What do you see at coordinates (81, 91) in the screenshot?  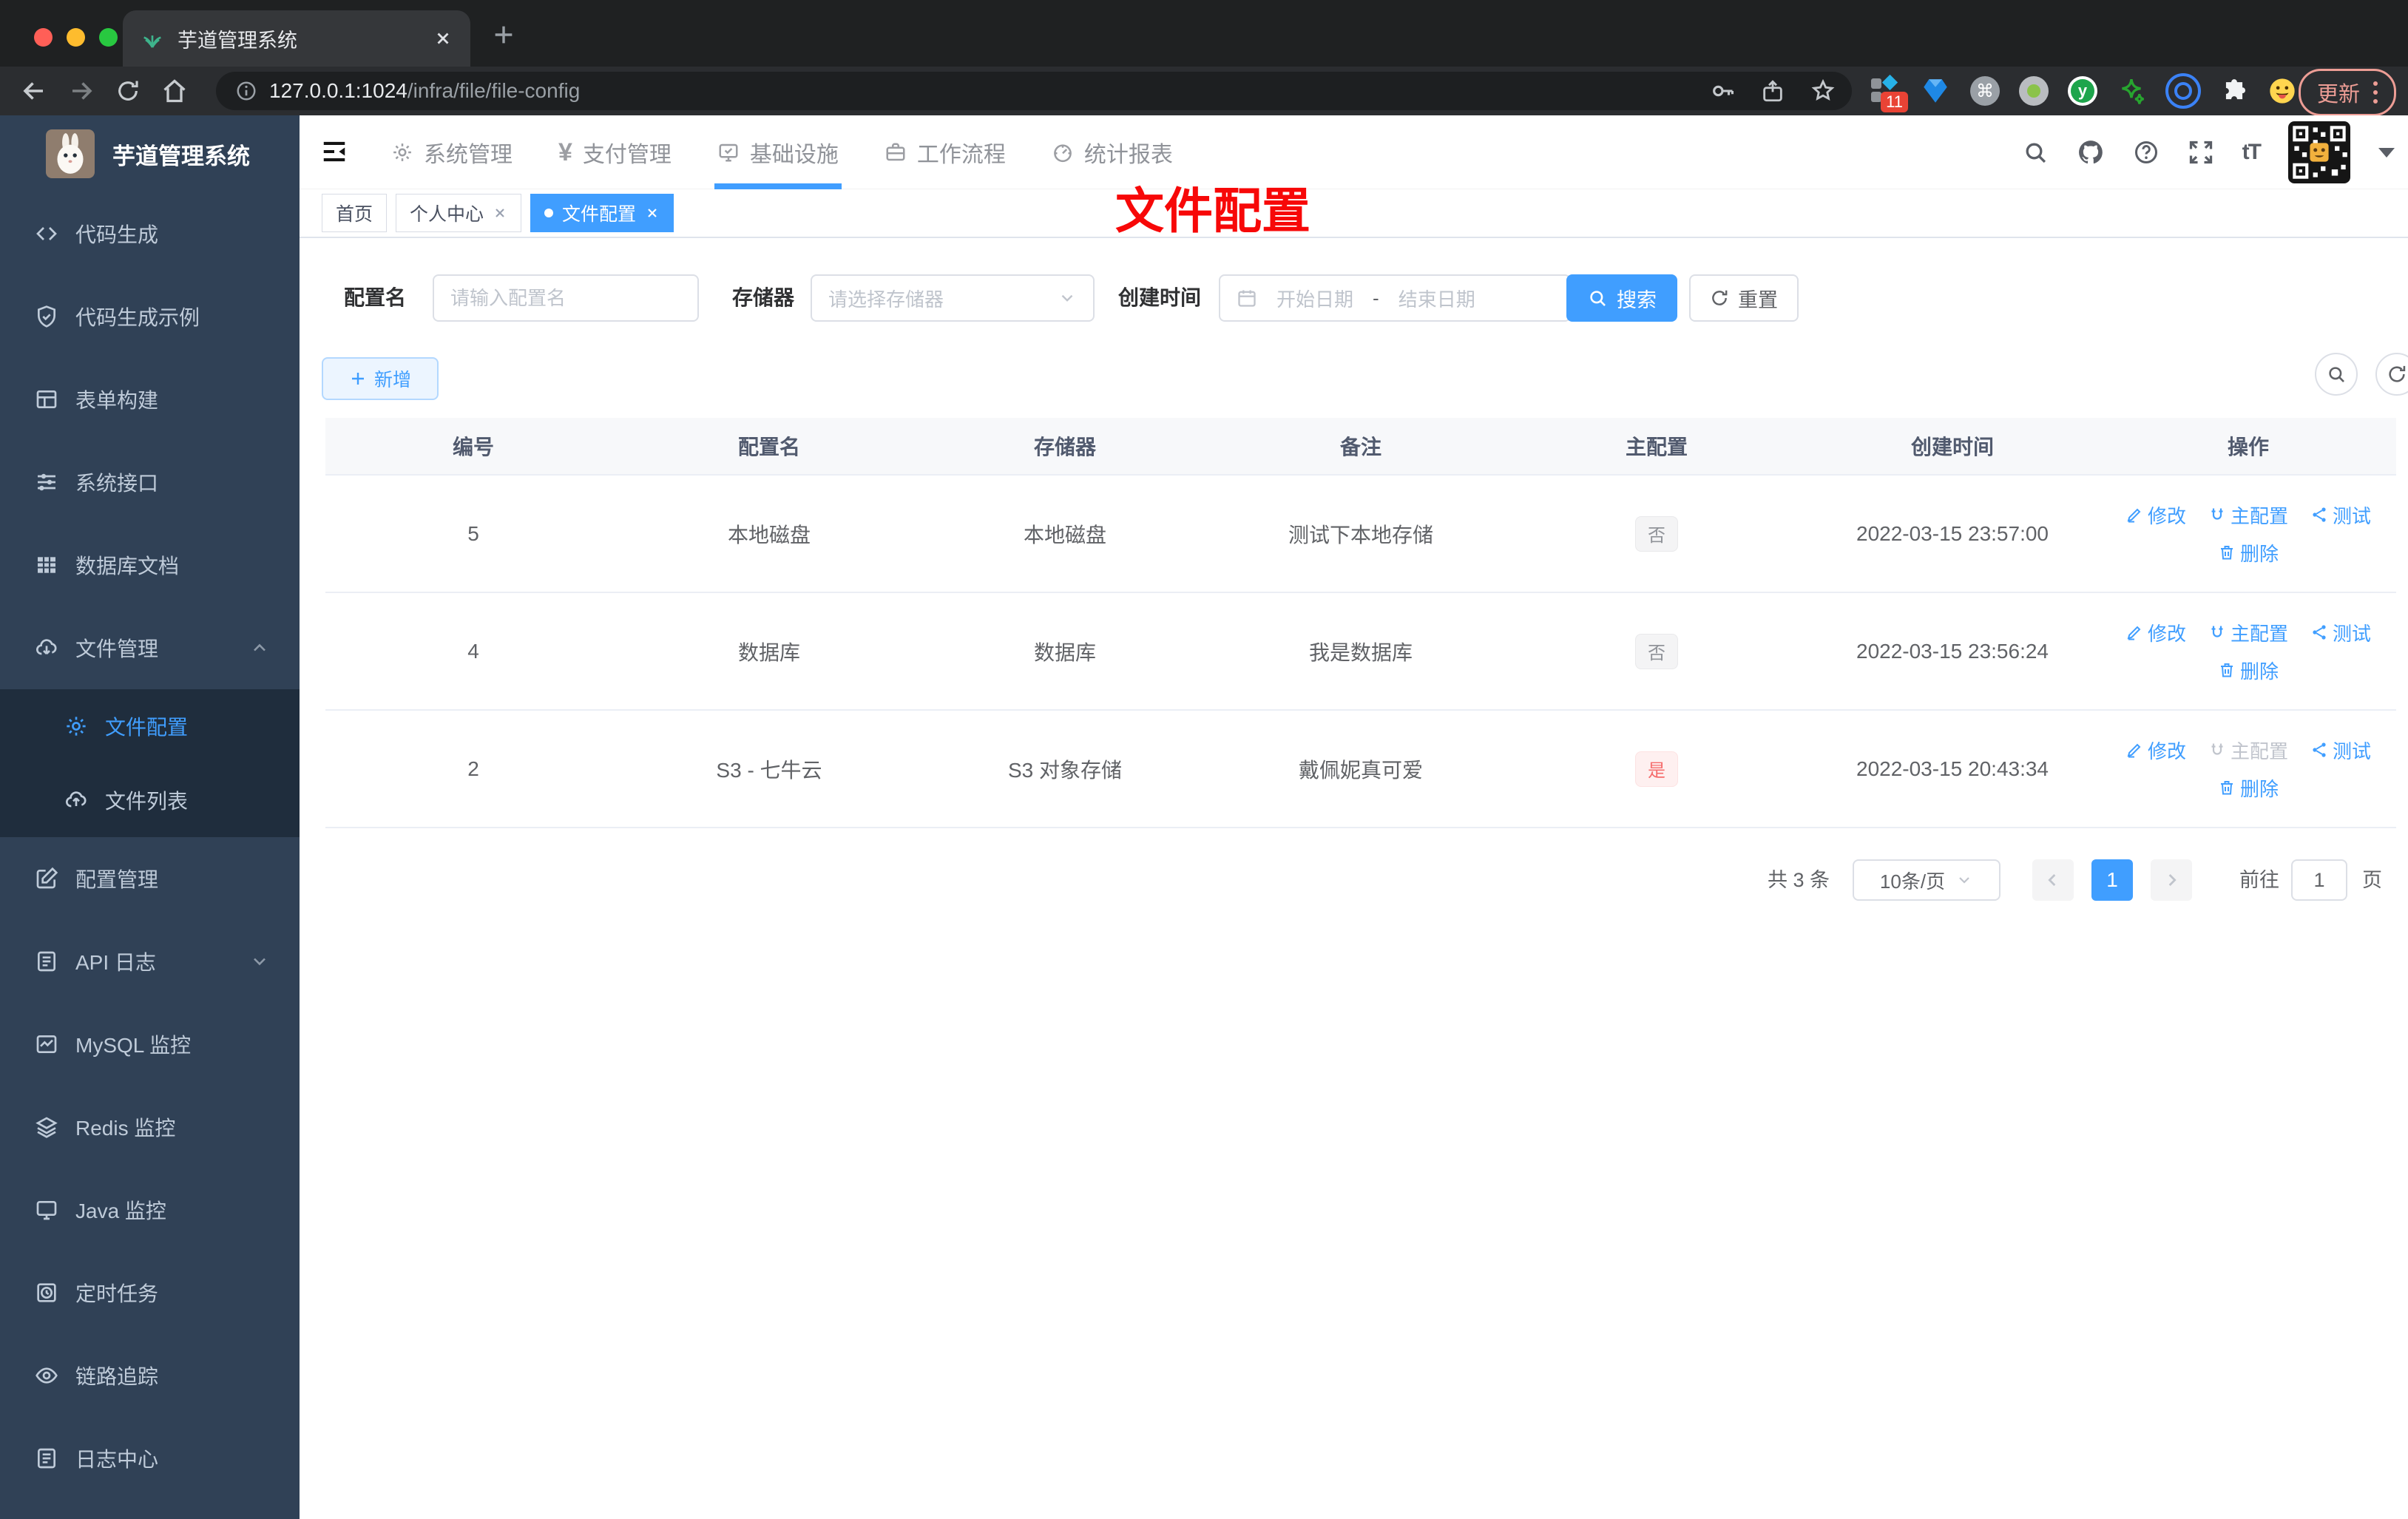 I see `forward-icon` at bounding box center [81, 91].